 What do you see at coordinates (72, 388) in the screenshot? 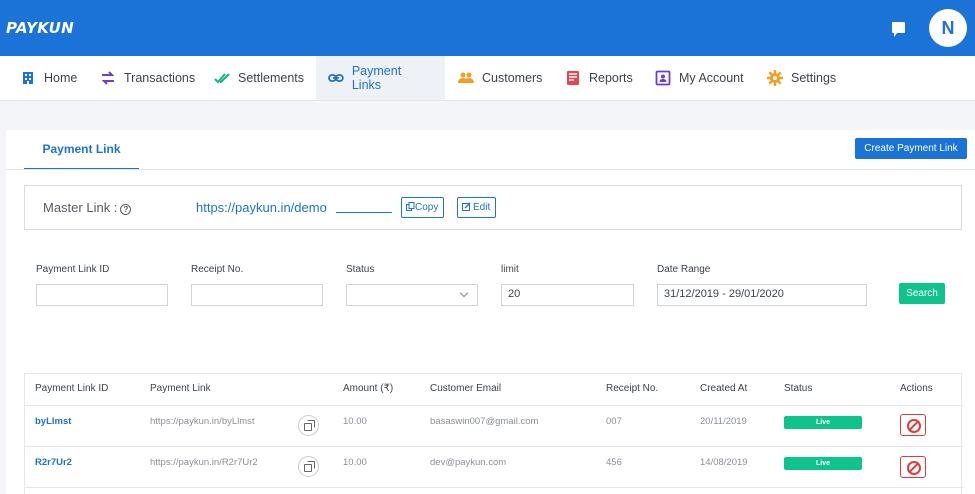
I see `col-payment-link-id: Payment Link ID` at bounding box center [72, 388].